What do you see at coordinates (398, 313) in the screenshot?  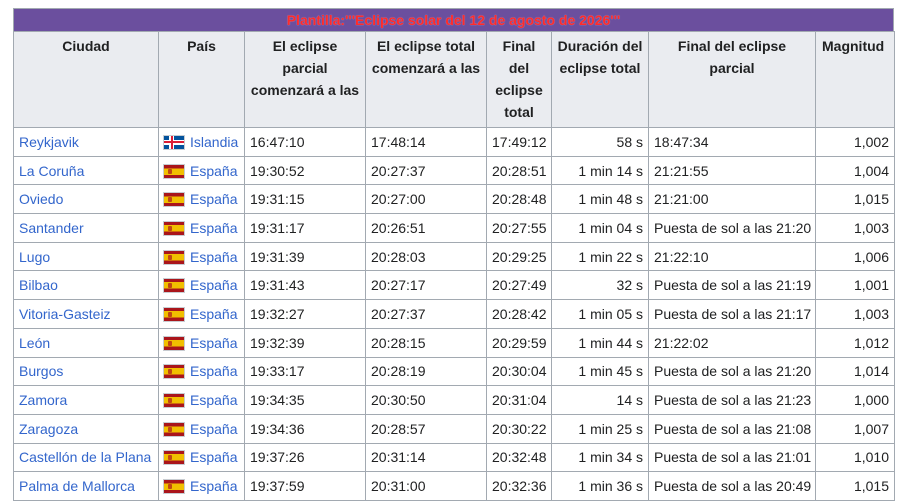 I see `total-start-value: 20:27:37` at bounding box center [398, 313].